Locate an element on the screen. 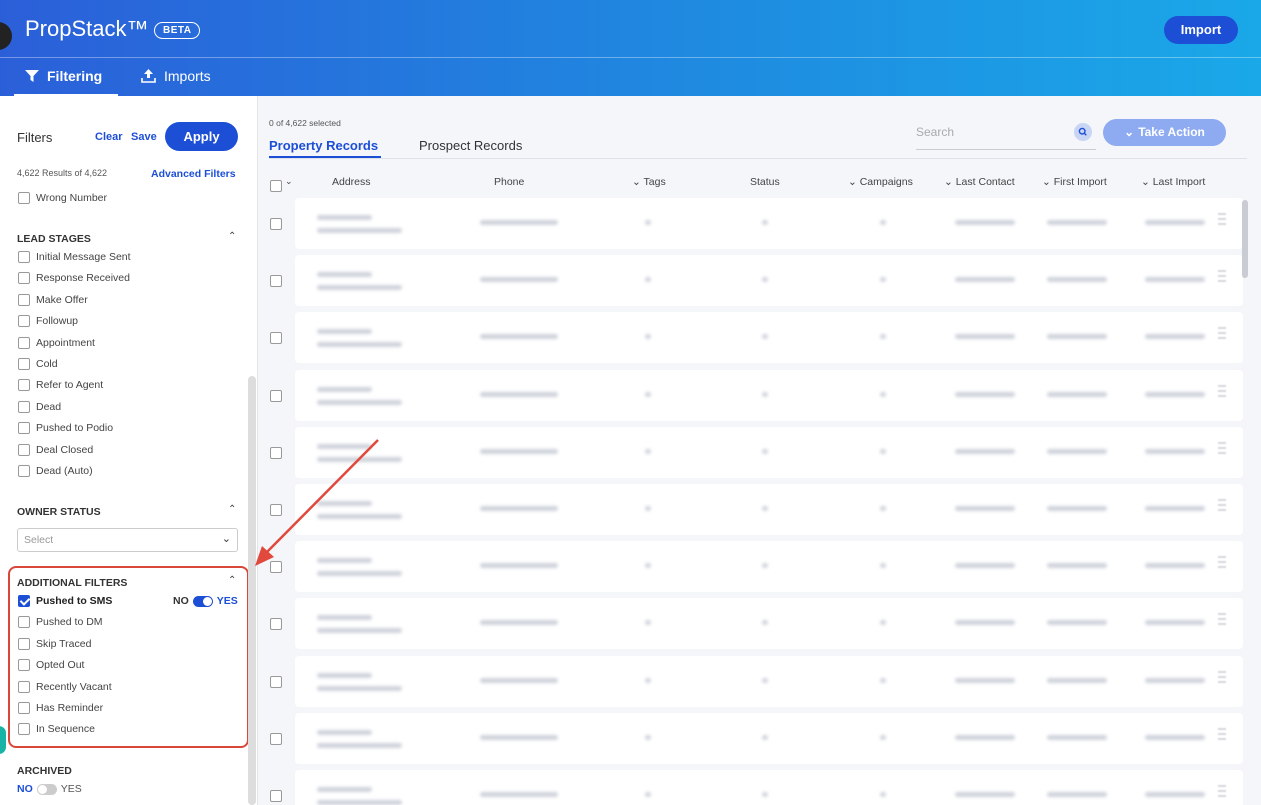 The height and width of the screenshot is (805, 1261). filter-option: Pushed to SMS is located at coordinates (65, 601).